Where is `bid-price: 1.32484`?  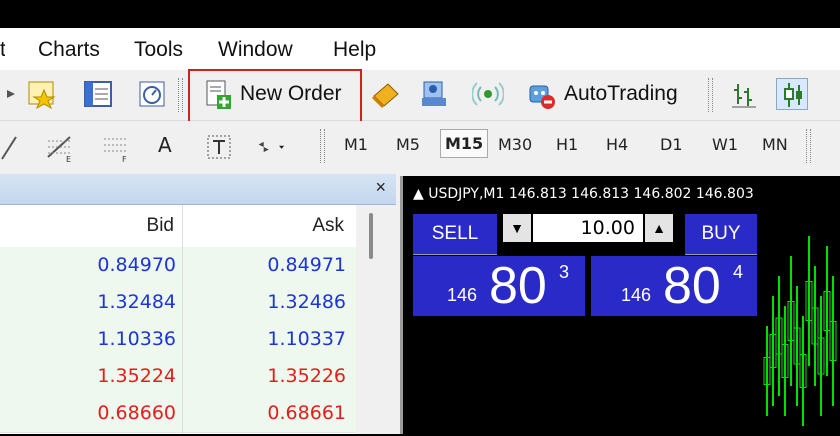 bid-price: 1.32484 is located at coordinates (136, 302).